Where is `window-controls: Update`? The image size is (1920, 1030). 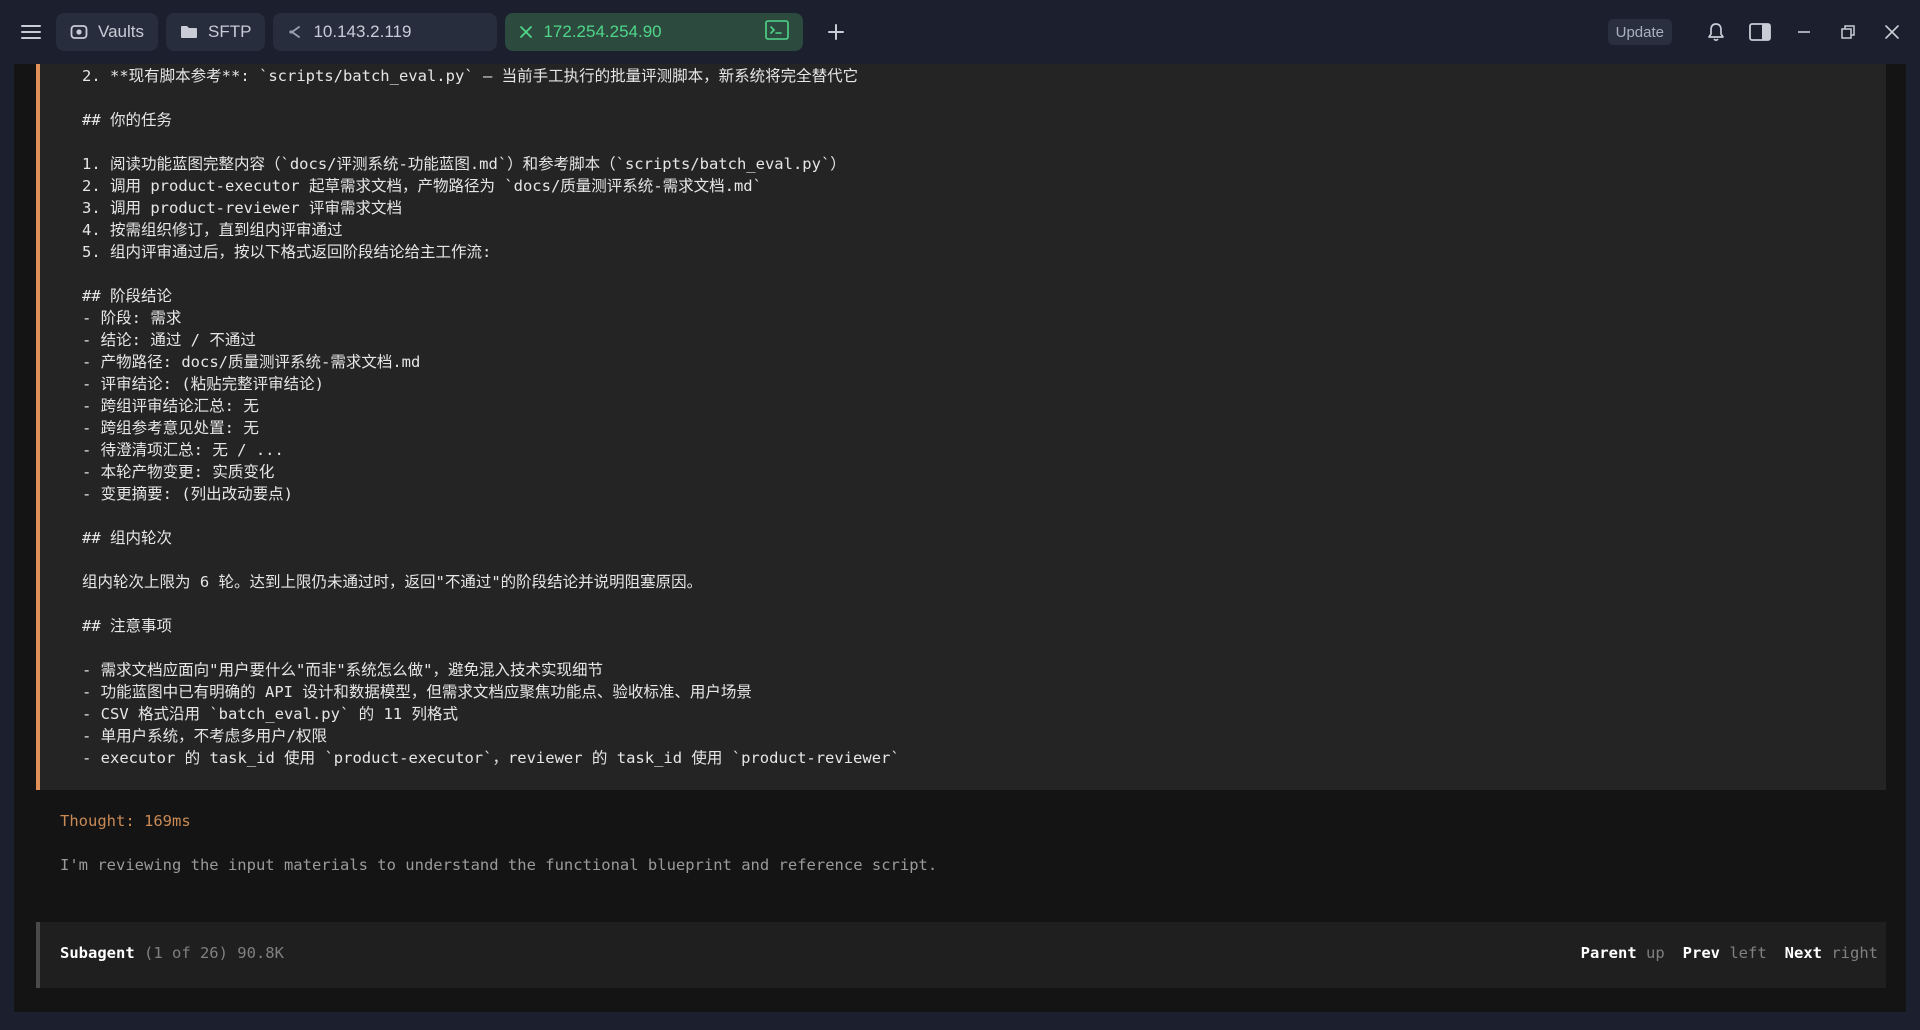
window-controls: Update is located at coordinates (1757, 32).